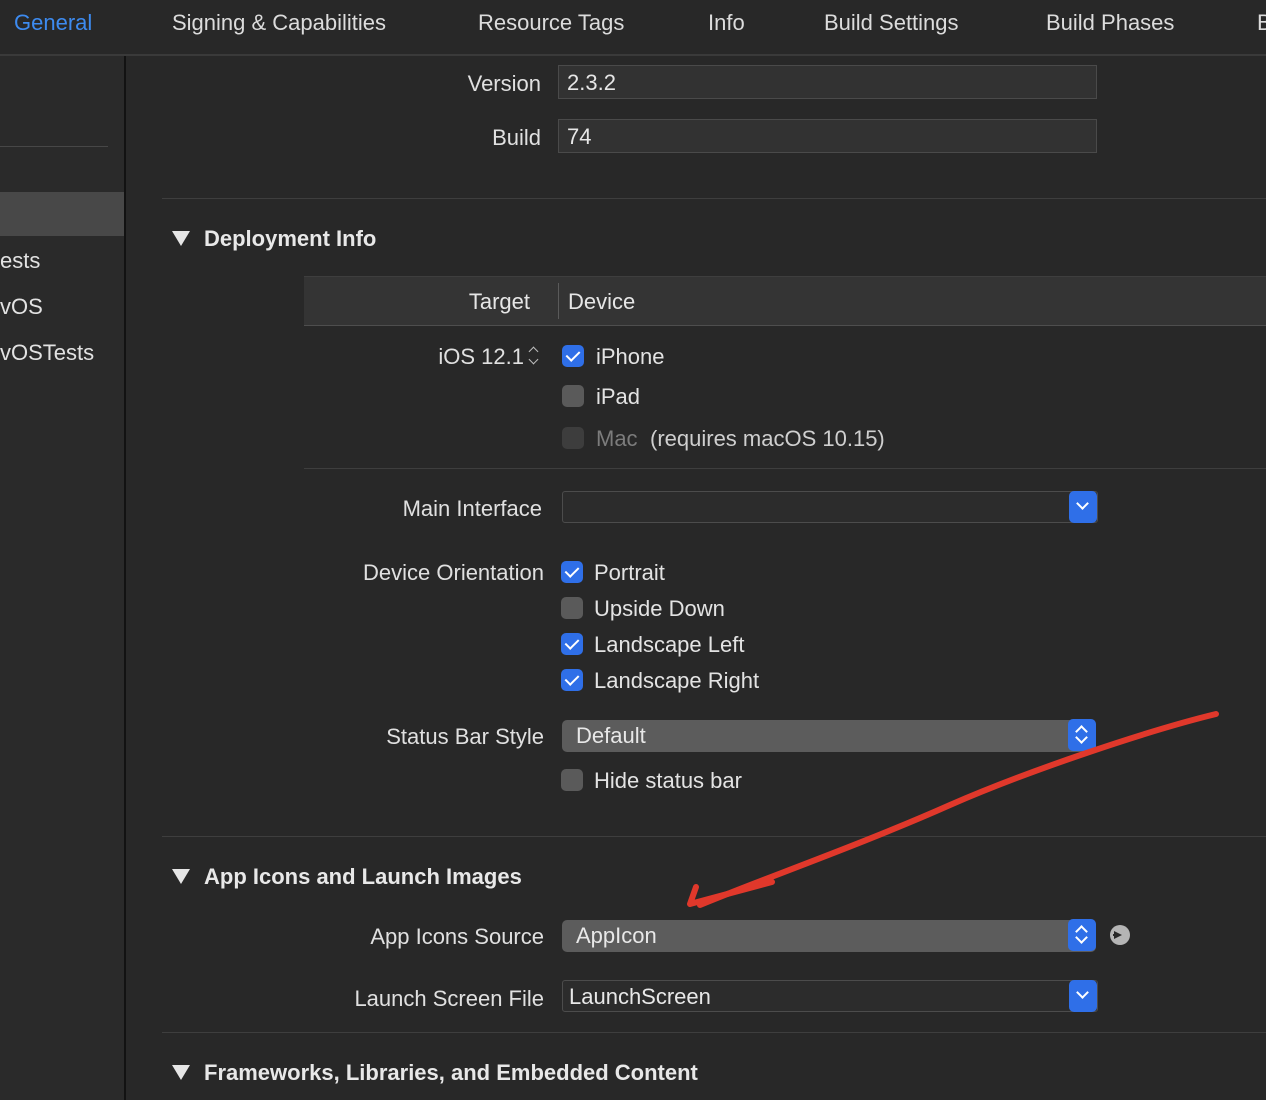 The image size is (1266, 1100). I want to click on red-annotation-arrow, so click(953, 809).